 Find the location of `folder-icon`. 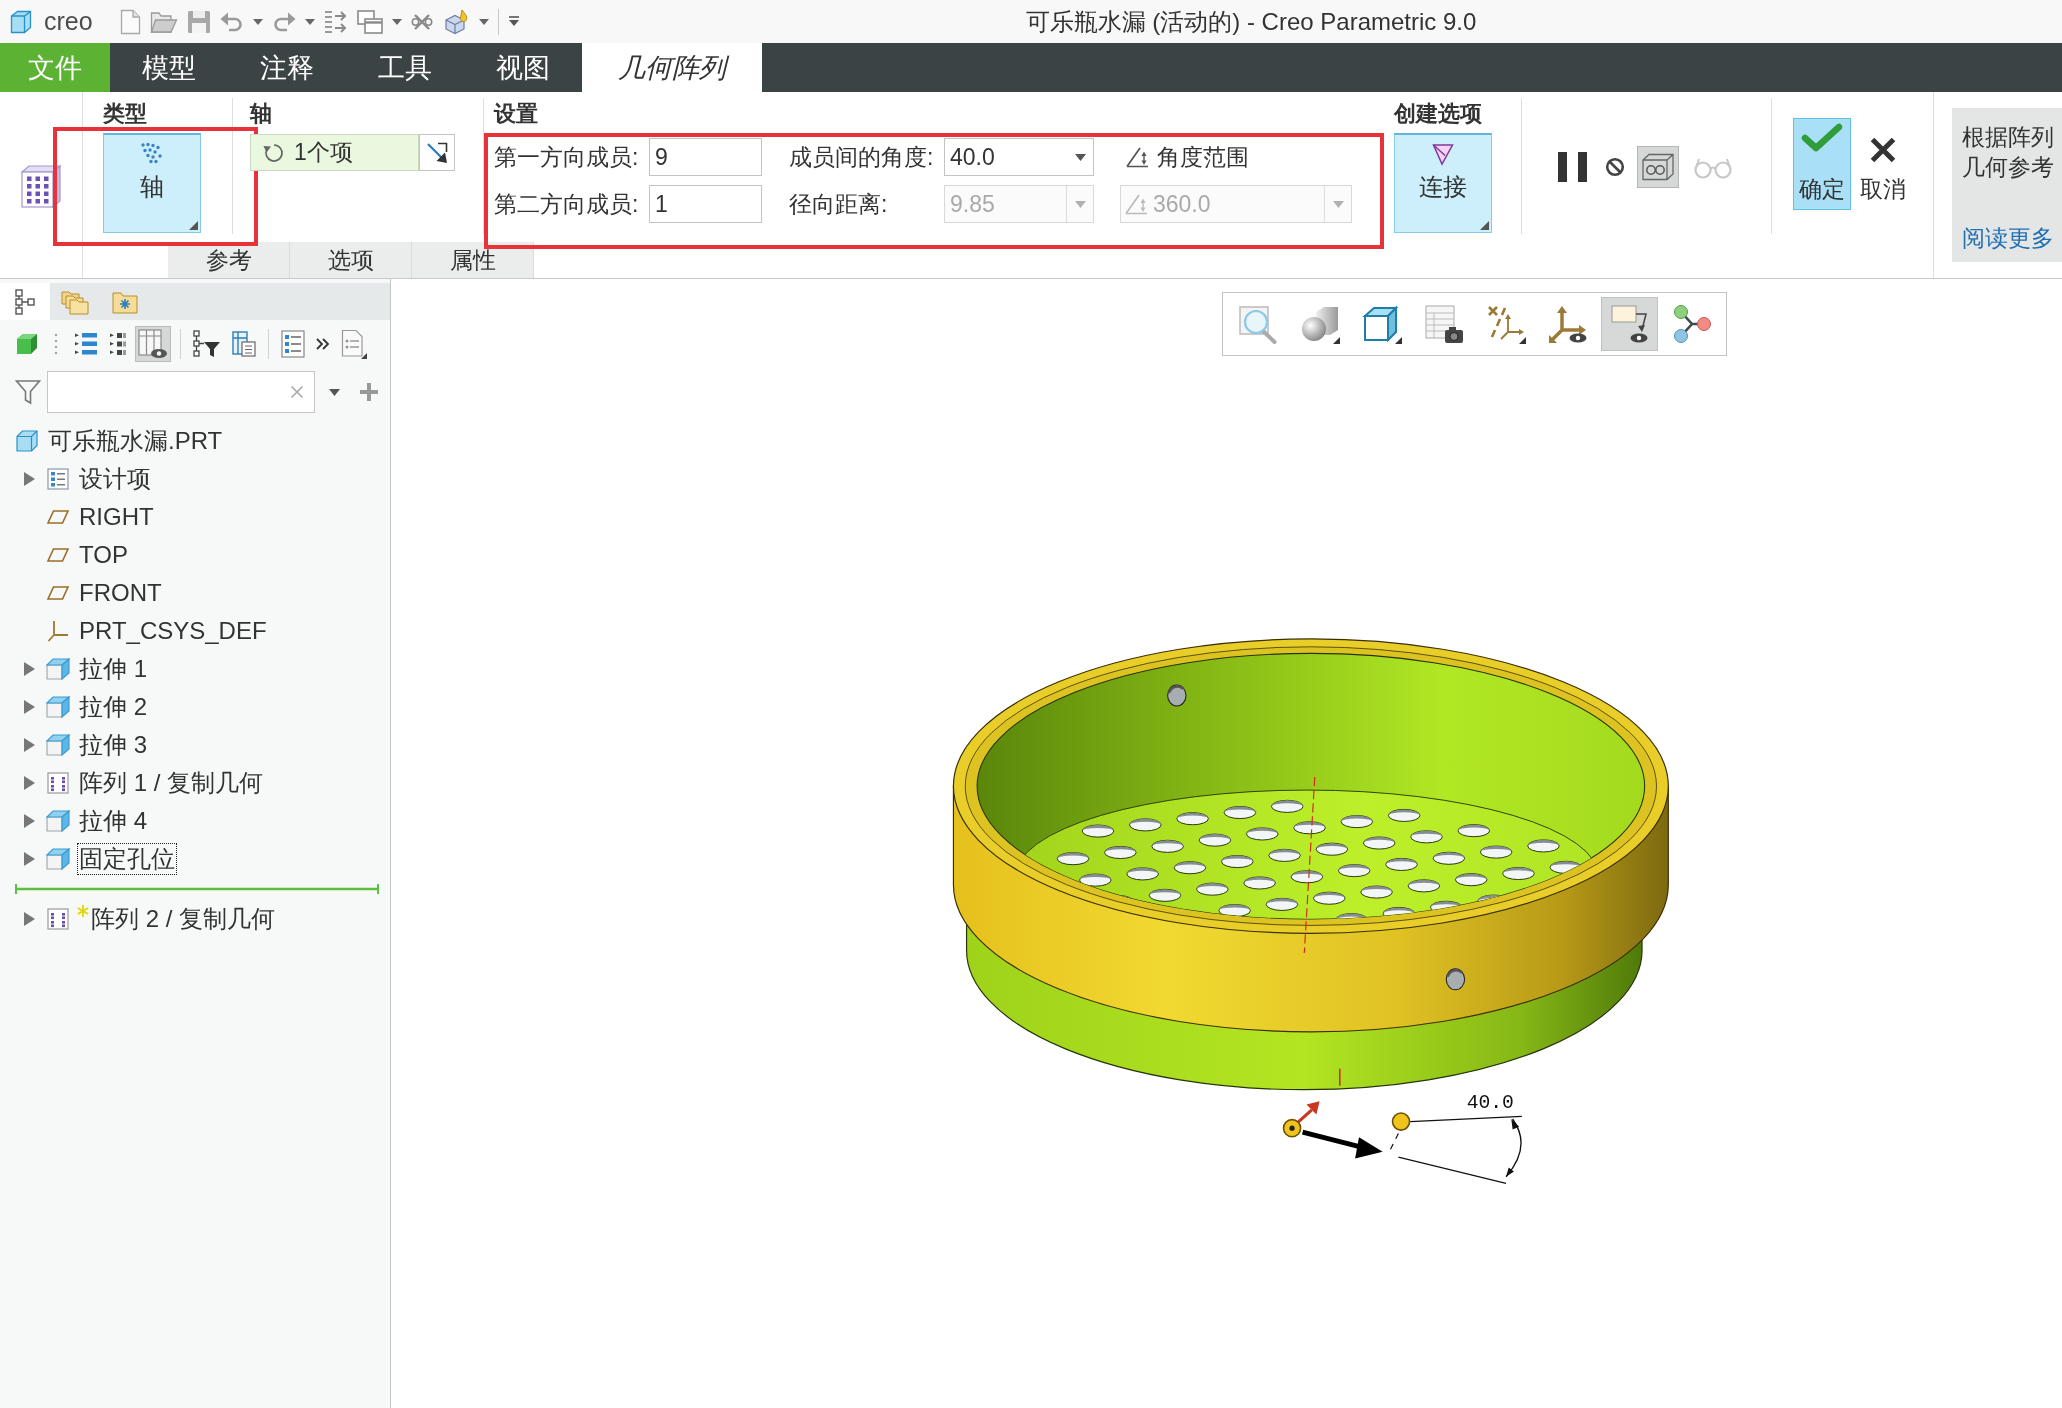

folder-icon is located at coordinates (163, 21).